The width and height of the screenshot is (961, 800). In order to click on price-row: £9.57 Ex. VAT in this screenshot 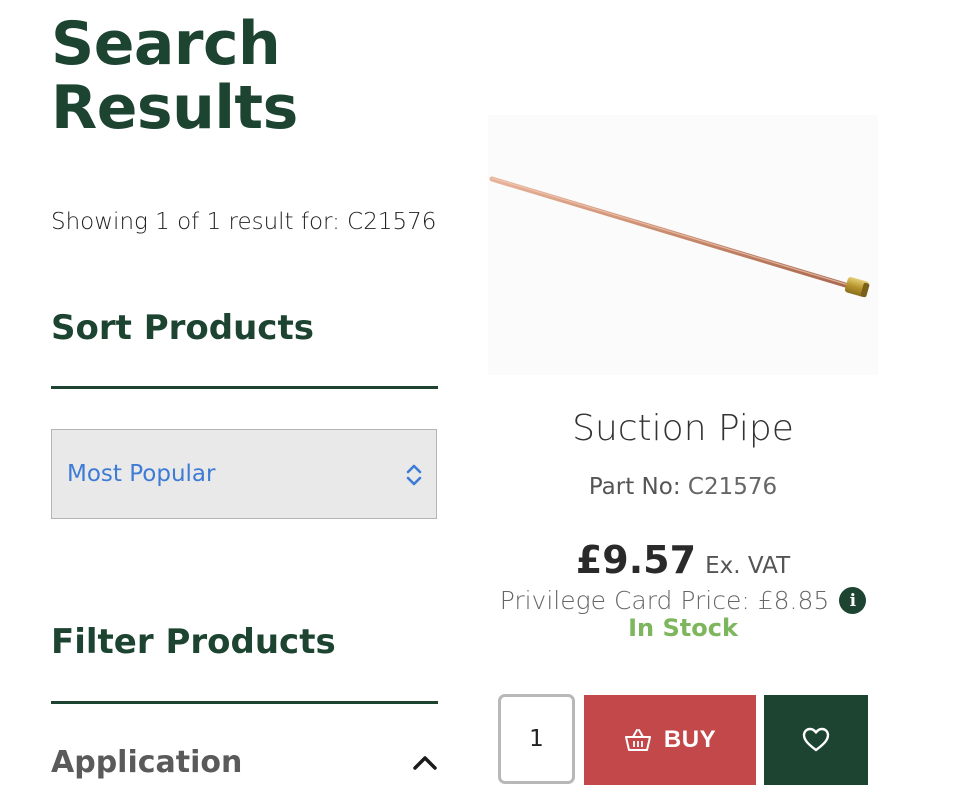, I will do `click(683, 560)`.